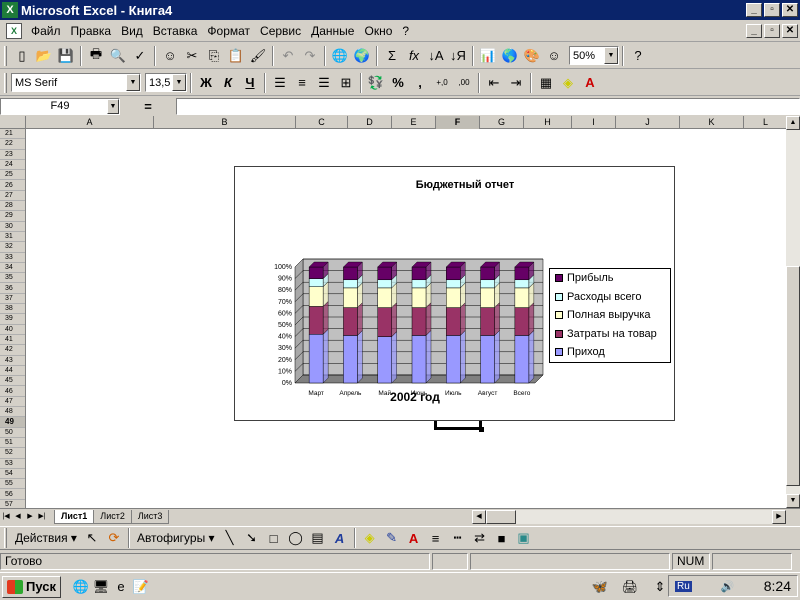 Image resolution: width=800 pixels, height=600 pixels. I want to click on doc-restore-button: ▫, so click(772, 30).